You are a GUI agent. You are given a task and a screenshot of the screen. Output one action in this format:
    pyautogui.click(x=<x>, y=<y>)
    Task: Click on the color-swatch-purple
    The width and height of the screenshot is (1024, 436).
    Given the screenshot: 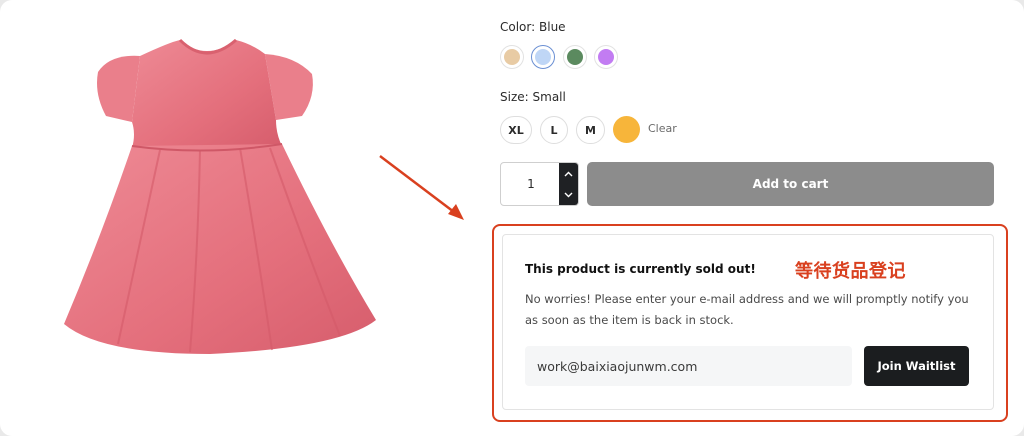 What is the action you would take?
    pyautogui.click(x=606, y=57)
    